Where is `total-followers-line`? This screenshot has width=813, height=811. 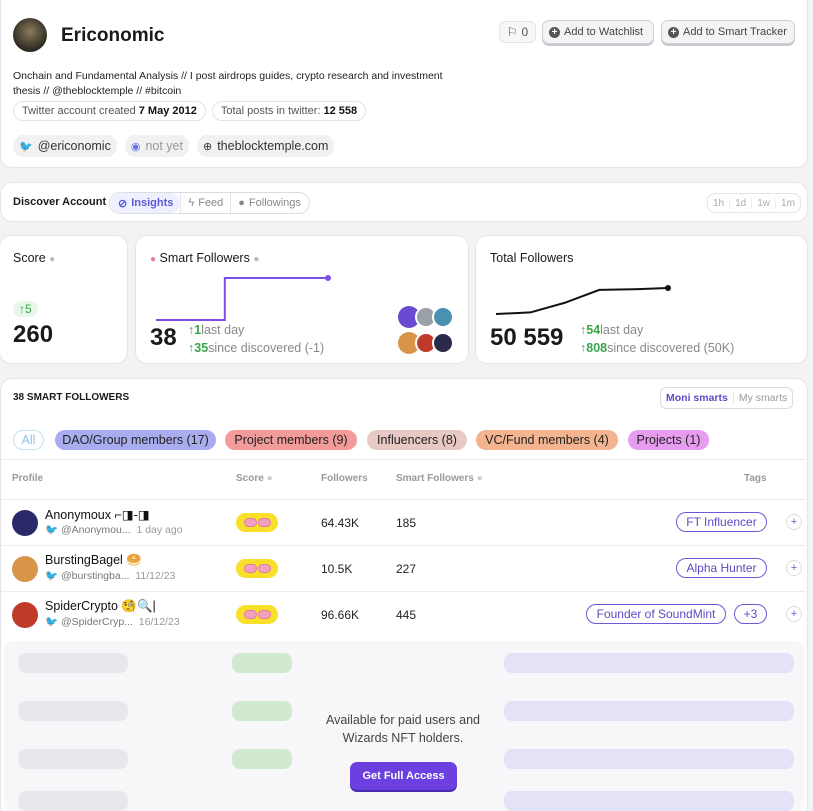 total-followers-line is located at coordinates (582, 301).